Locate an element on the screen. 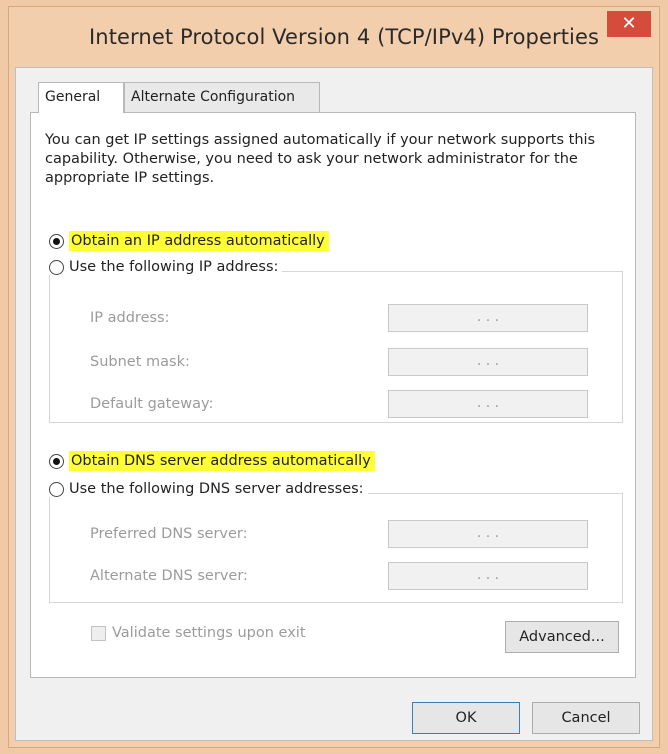 Image resolution: width=668 pixels, height=754 pixels. close-button: ✕ is located at coordinates (629, 24).